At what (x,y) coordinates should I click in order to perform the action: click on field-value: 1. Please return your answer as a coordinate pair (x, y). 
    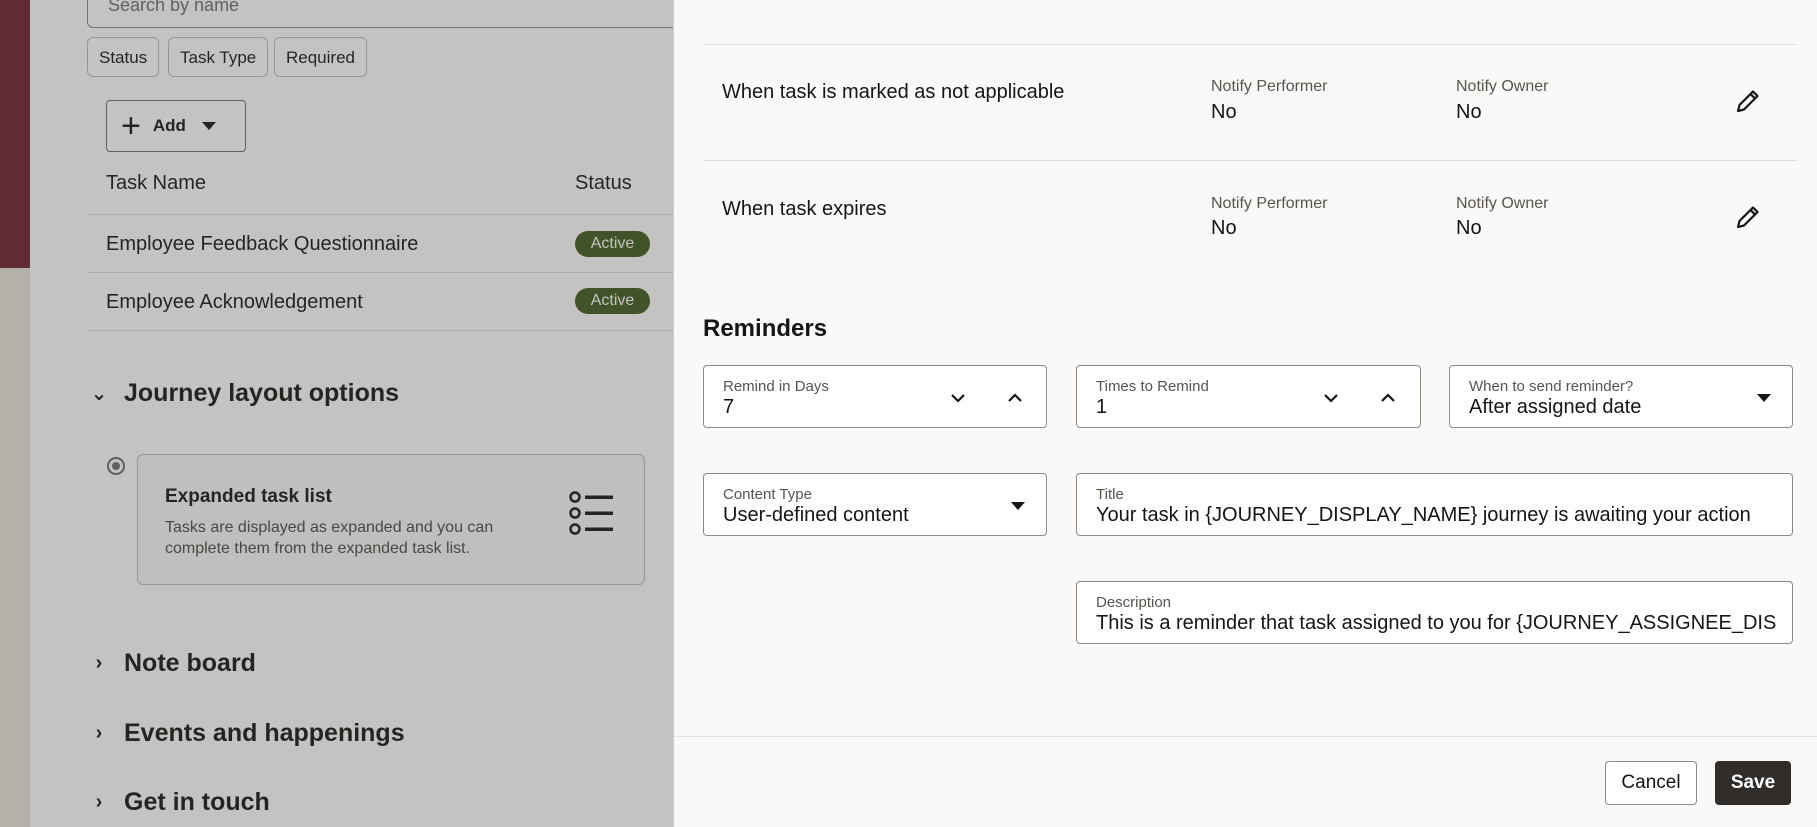
    Looking at the image, I should click on (1102, 407).